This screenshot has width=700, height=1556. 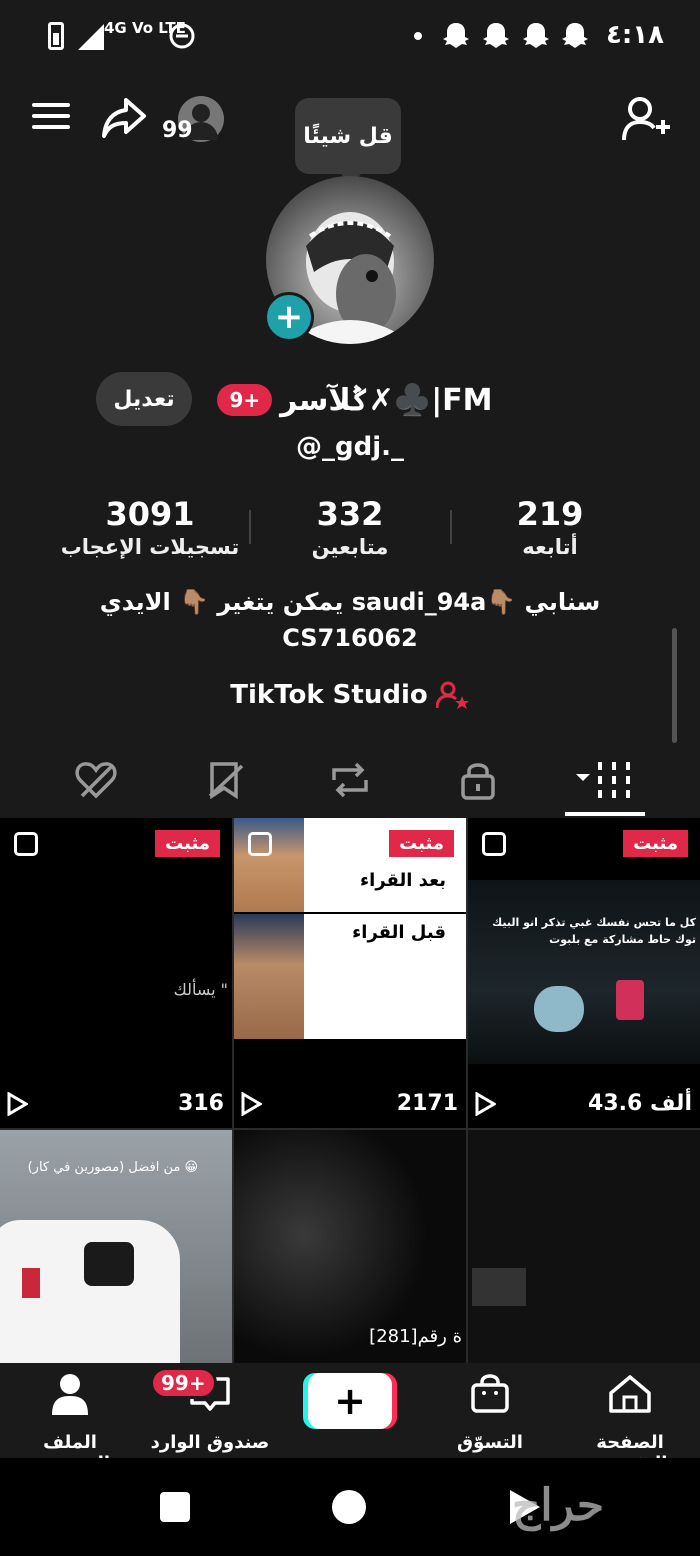 I want to click on tab-reposts, so click(x=350, y=780).